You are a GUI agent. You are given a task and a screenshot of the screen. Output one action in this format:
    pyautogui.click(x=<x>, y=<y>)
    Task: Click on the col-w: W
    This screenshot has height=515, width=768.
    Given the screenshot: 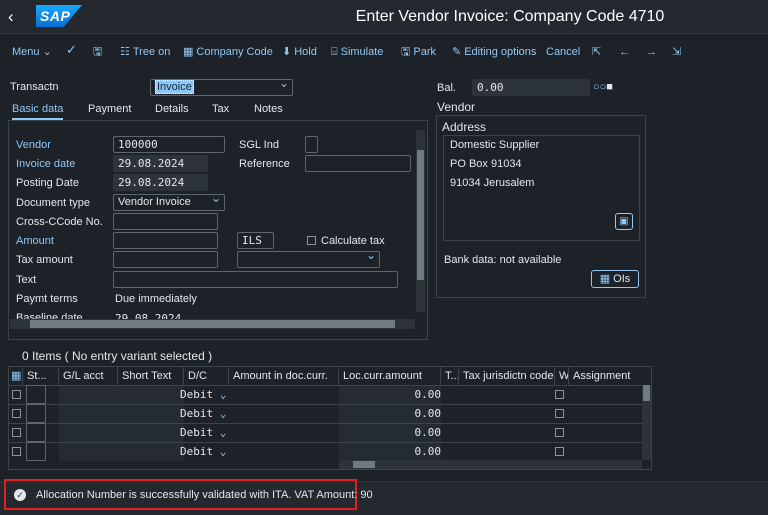 What is the action you would take?
    pyautogui.click(x=562, y=376)
    